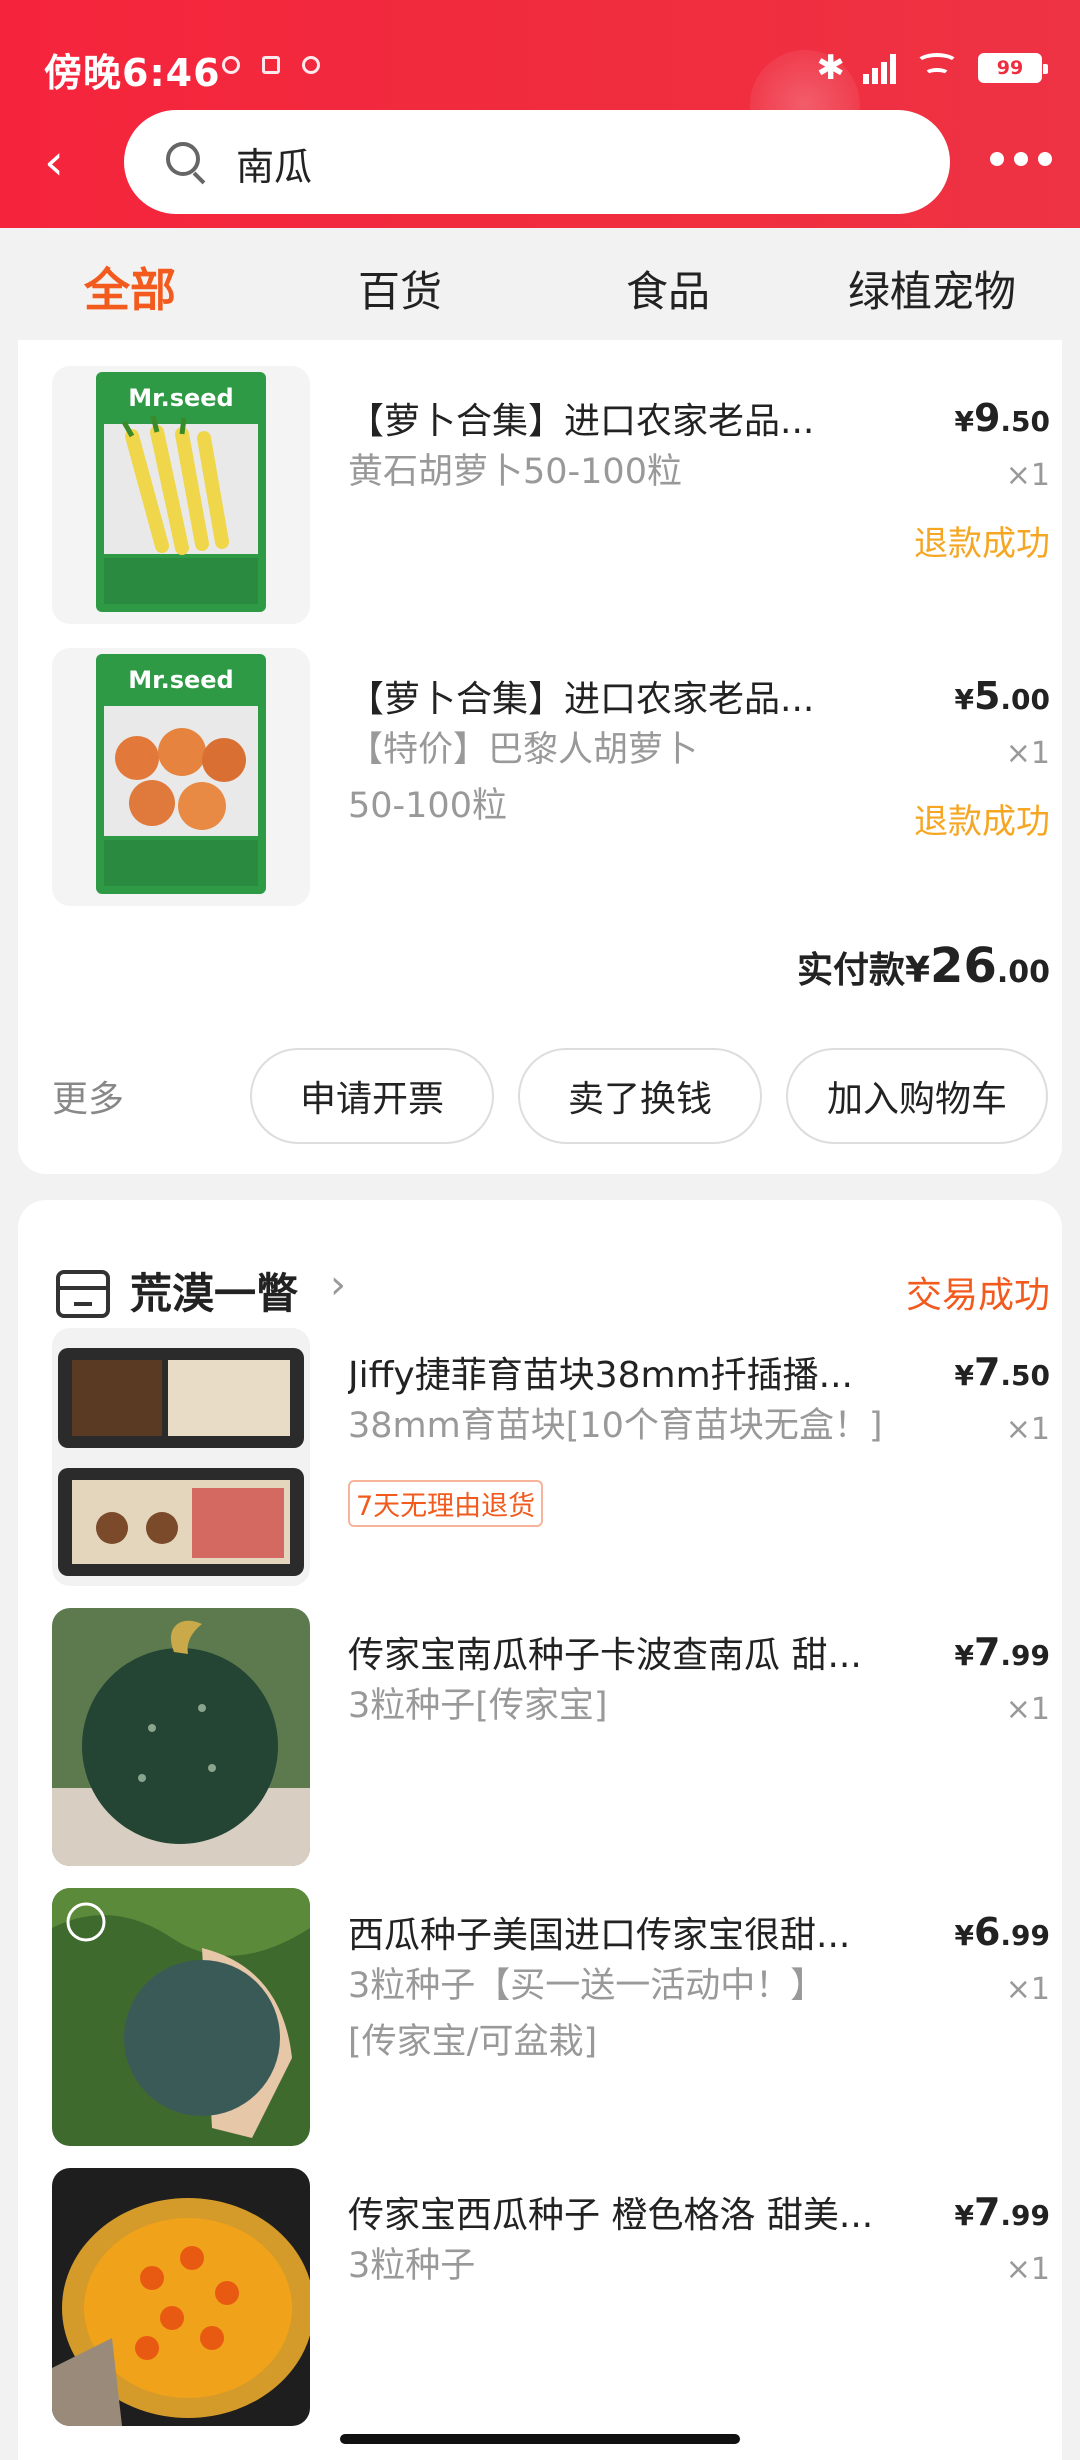 Image resolution: width=1080 pixels, height=2460 pixels. I want to click on product-spec-line: [传家宝/可盆栽], so click(473, 2042).